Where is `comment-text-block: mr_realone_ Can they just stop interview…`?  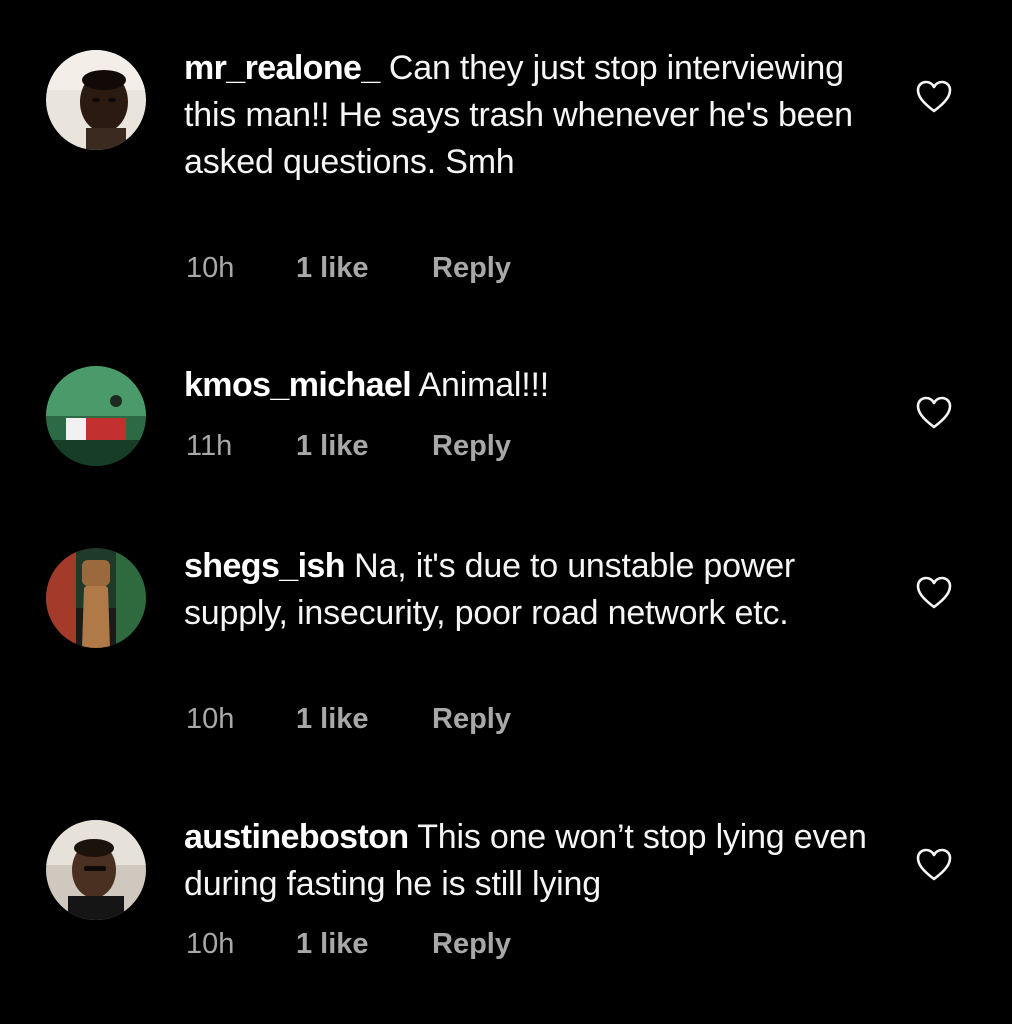
comment-text-block: mr_realone_ Can they just stop interview… is located at coordinates (534, 115).